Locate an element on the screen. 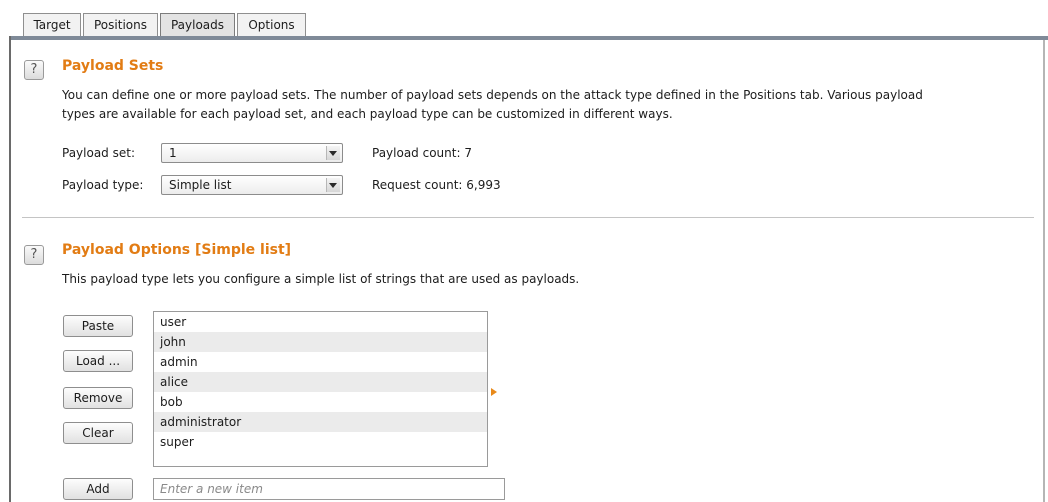  request-count: Request count: 6,993 is located at coordinates (436, 185).